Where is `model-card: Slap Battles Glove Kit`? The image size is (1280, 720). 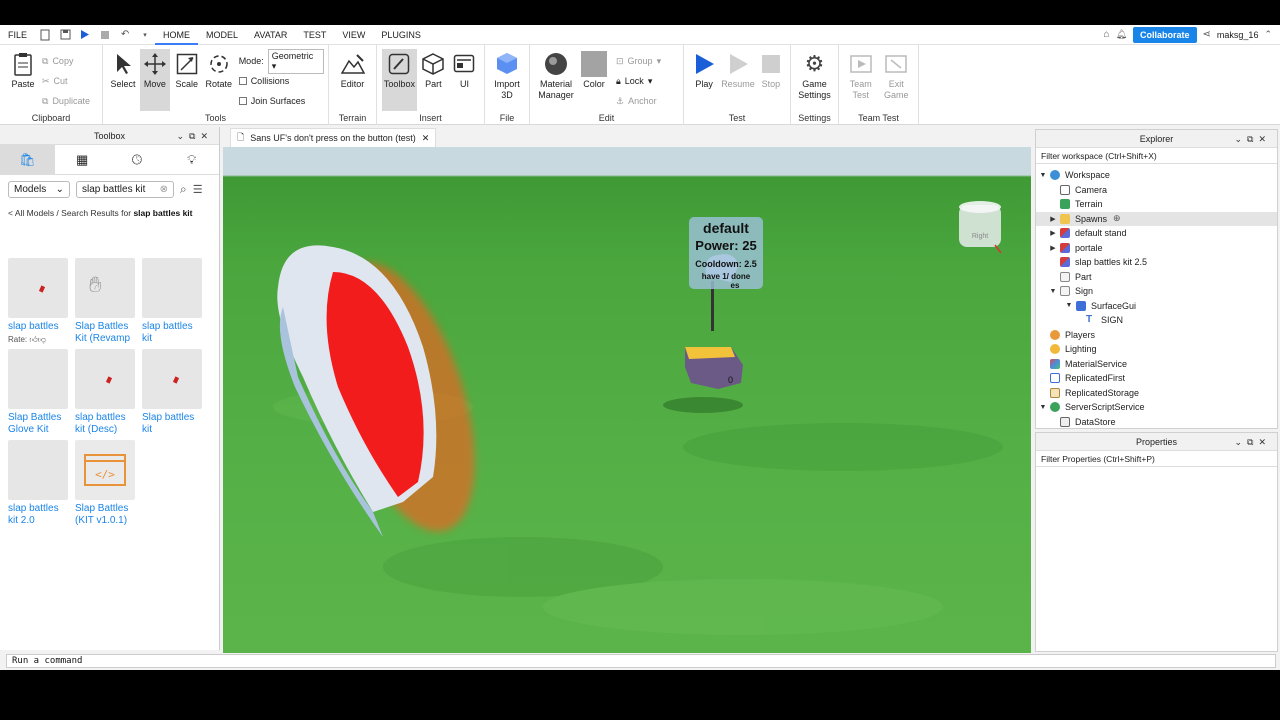
model-card: Slap Battles Glove Kit is located at coordinates (38, 392).